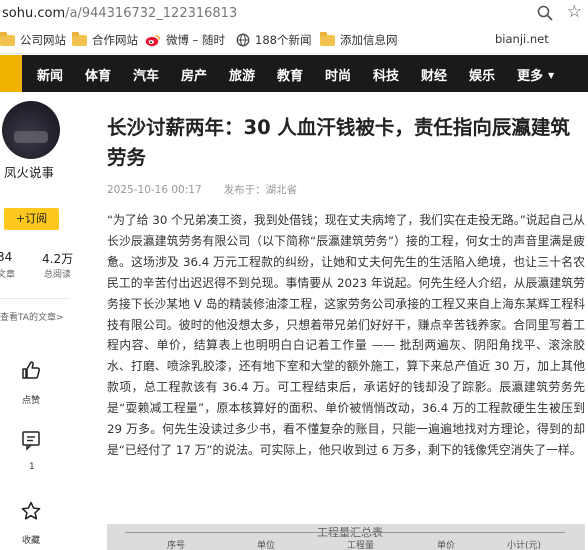 The height and width of the screenshot is (550, 588). Describe the element at coordinates (294, 13) in the screenshot. I see `address-bar: sohu.com/a/944316732_122316813 ☆` at that location.